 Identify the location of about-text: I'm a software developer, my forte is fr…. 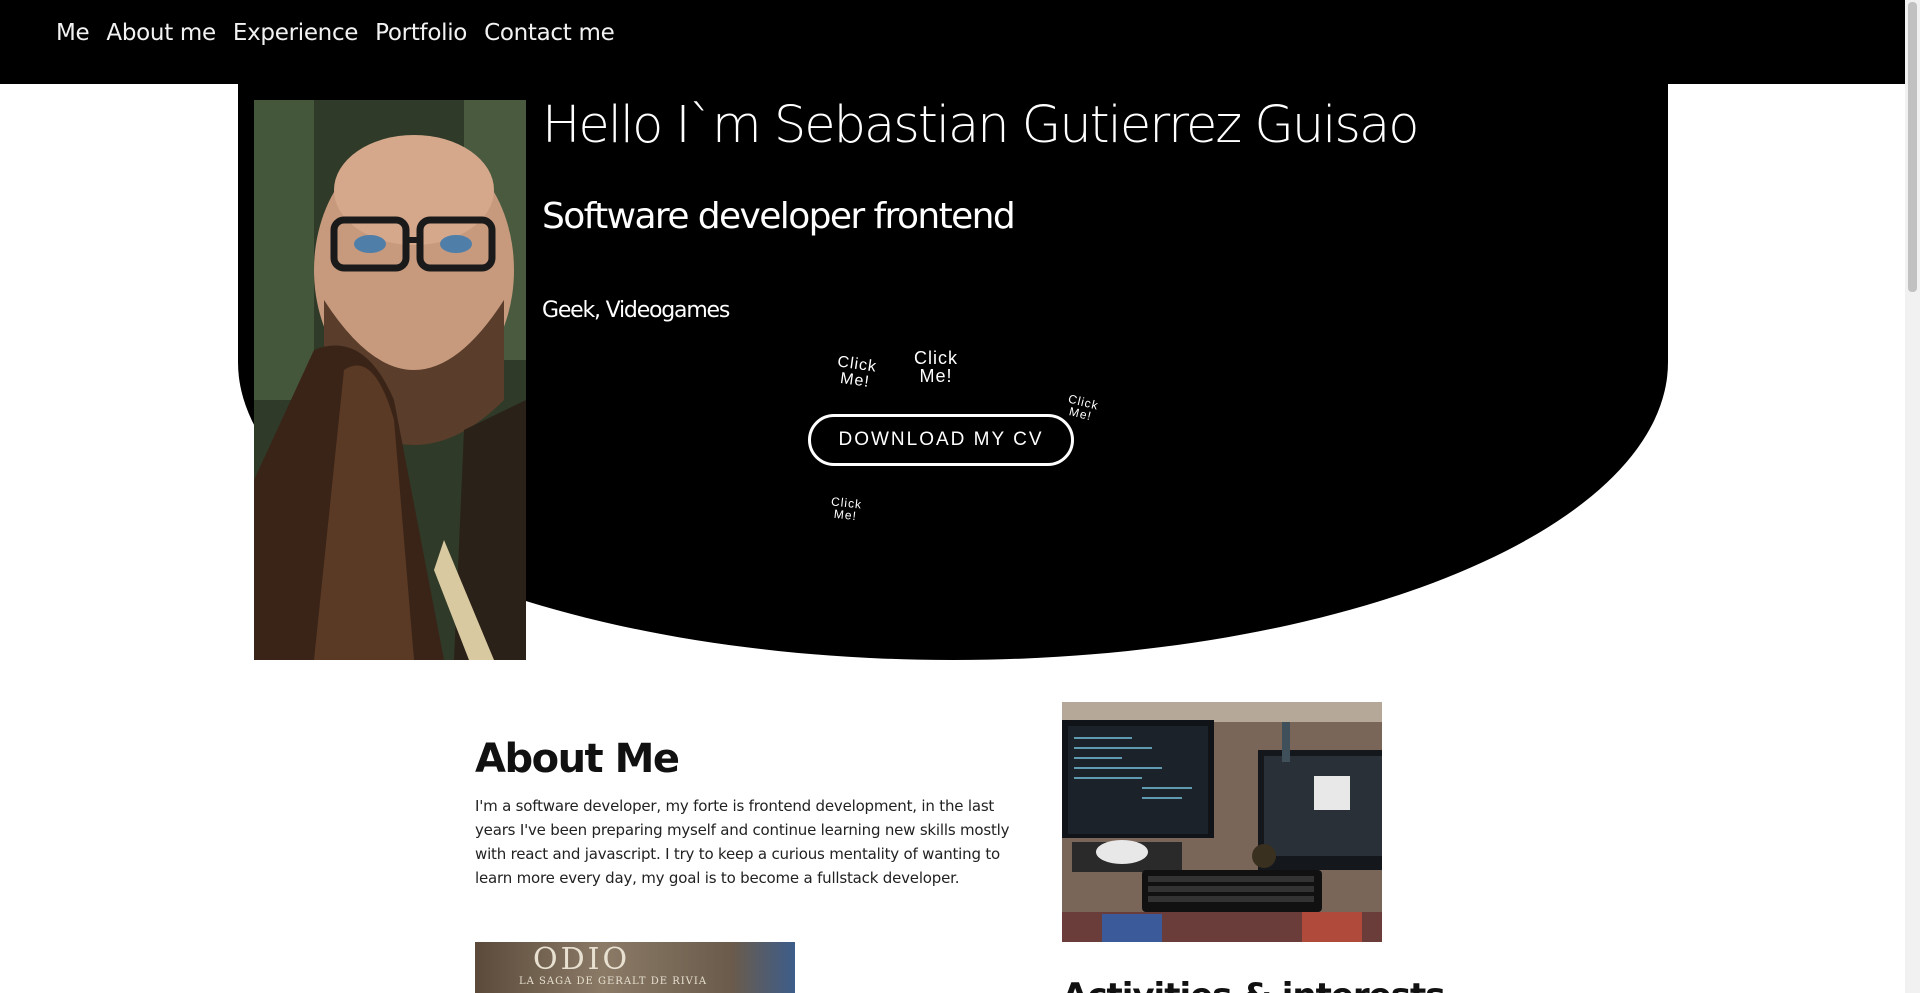
(742, 842).